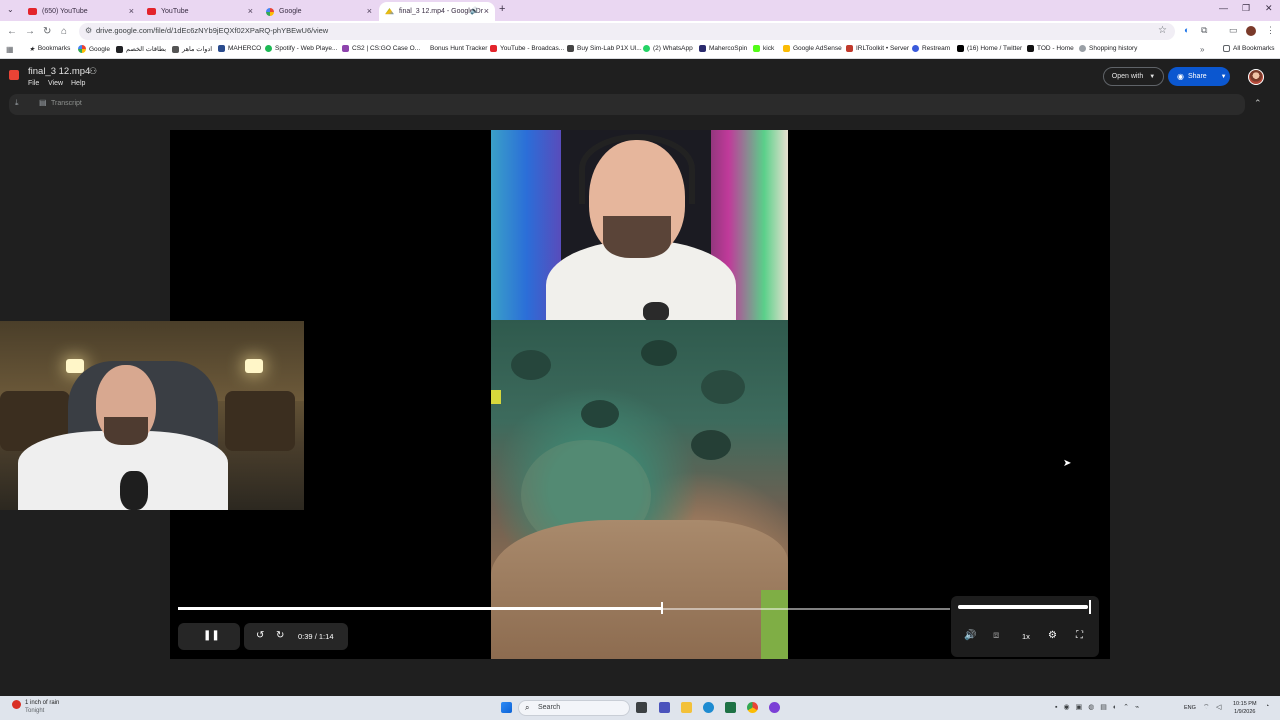 The width and height of the screenshot is (1280, 720). I want to click on network-icon: ⌔, so click(1206, 707).